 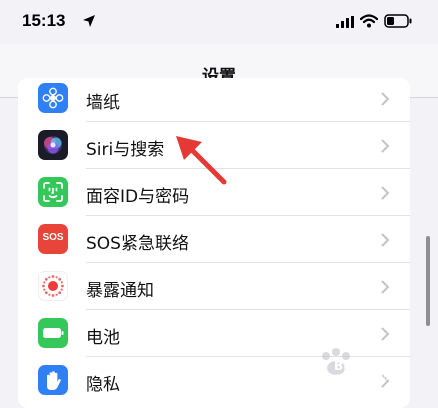 I want to click on watermark-text: Bai 经验, so click(x=360, y=366).